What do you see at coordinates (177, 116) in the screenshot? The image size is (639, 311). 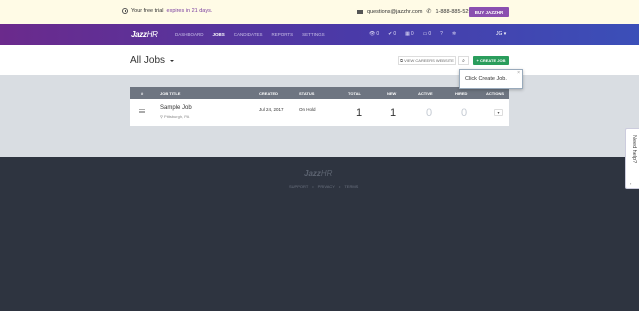 I see `job-location-text: Pittsburgh, PA` at bounding box center [177, 116].